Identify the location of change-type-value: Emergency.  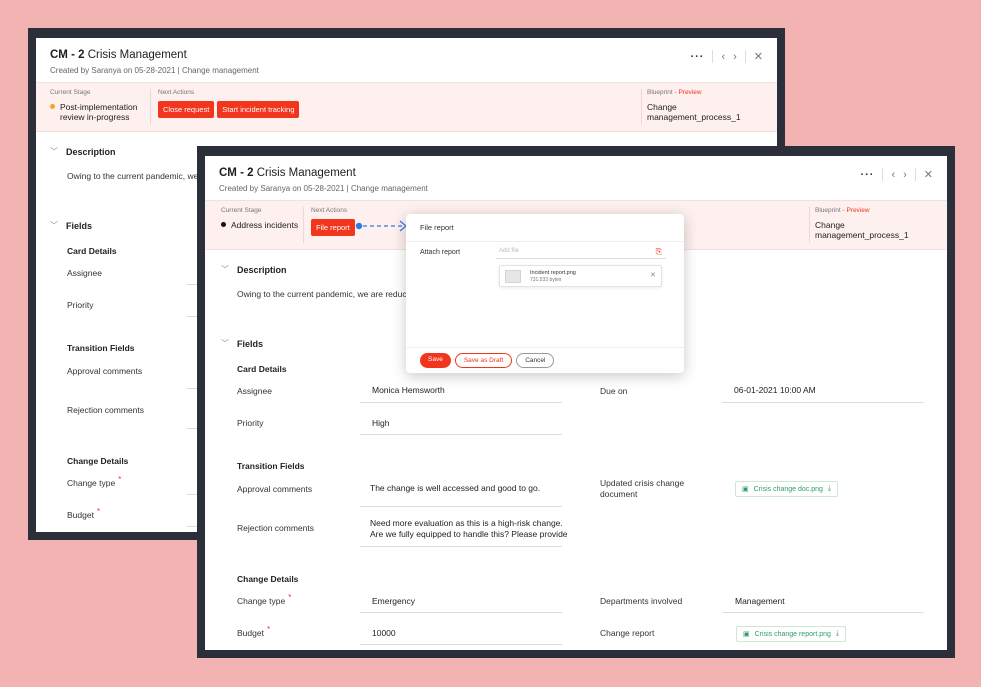
(393, 601).